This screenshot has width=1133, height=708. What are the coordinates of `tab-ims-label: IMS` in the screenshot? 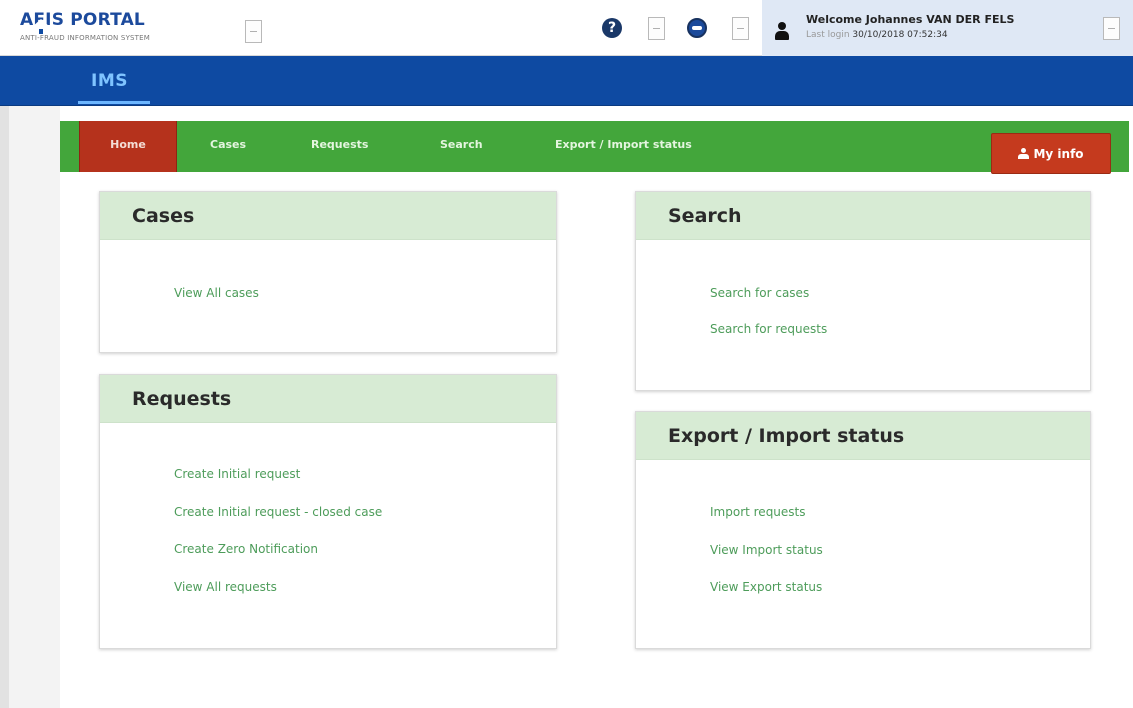 It's located at (109, 81).